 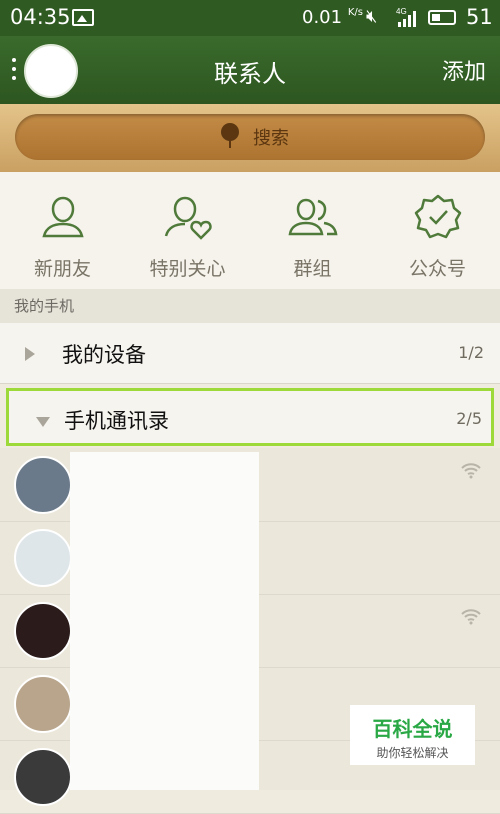 I want to click on watermark-logo: 百科全说 助你轻松解决, so click(x=412, y=735).